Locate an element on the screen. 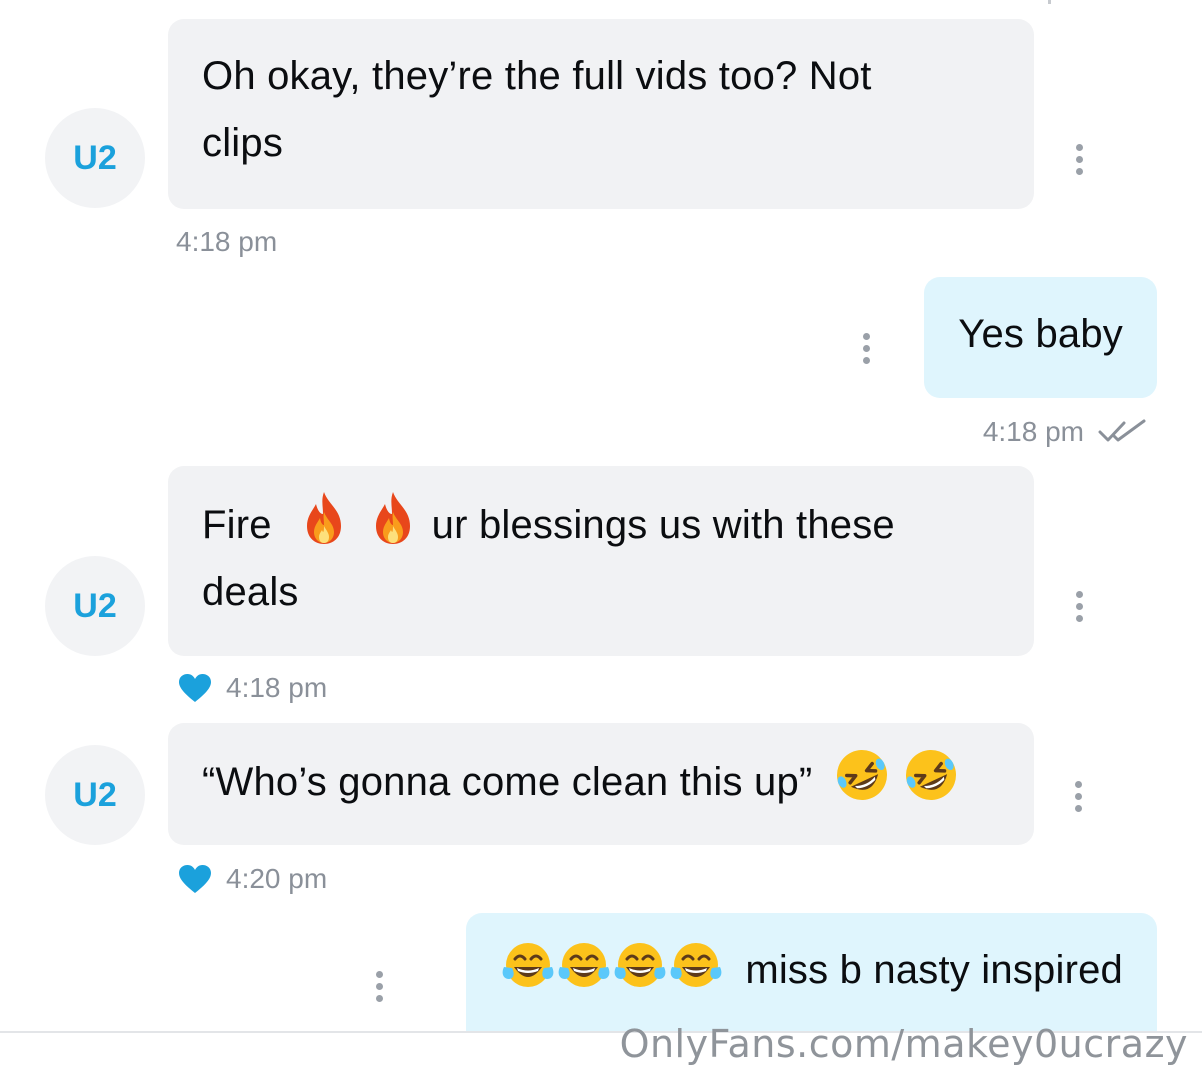 This screenshot has height=1080, width=1202. message-bubble-outgoing: Yes baby is located at coordinates (1040, 337).